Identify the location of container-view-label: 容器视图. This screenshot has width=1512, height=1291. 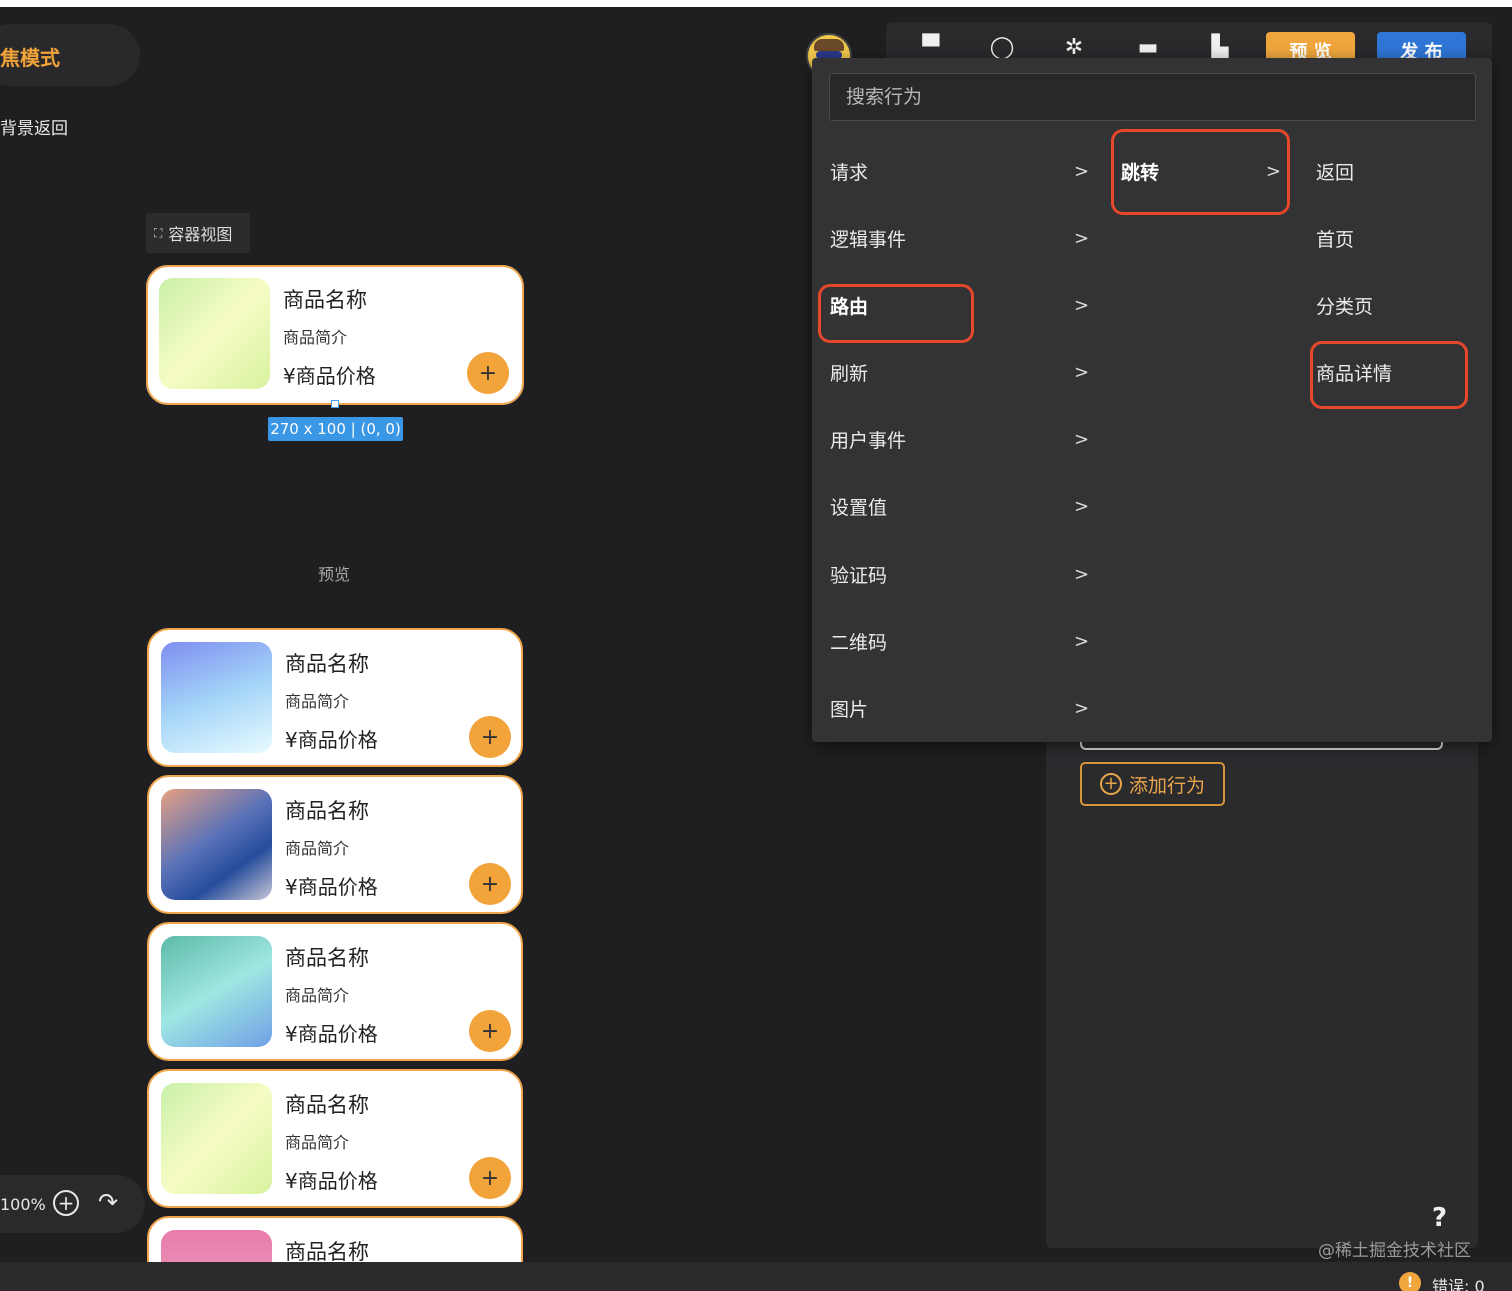
(200, 234).